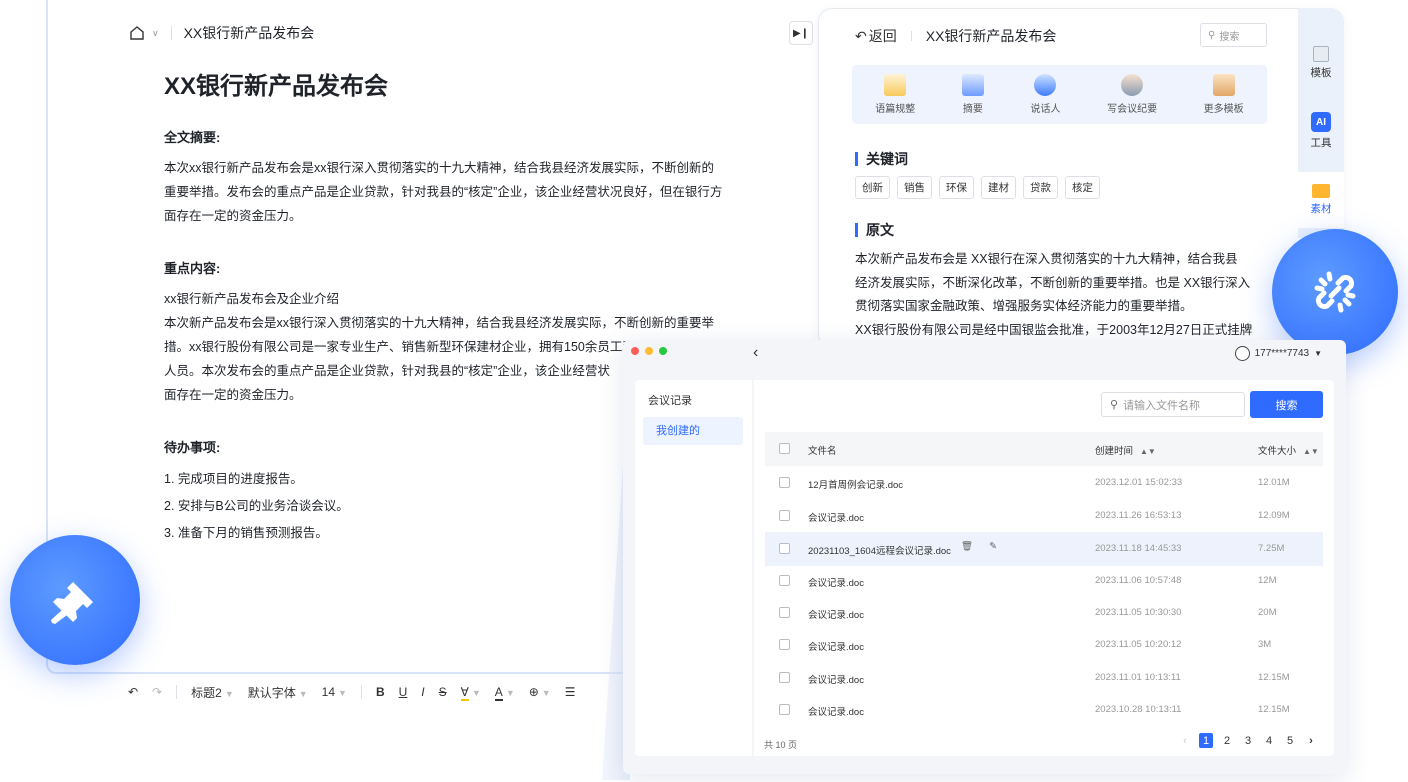  What do you see at coordinates (876, 36) in the screenshot?
I see `back-button: ↶ 返回` at bounding box center [876, 36].